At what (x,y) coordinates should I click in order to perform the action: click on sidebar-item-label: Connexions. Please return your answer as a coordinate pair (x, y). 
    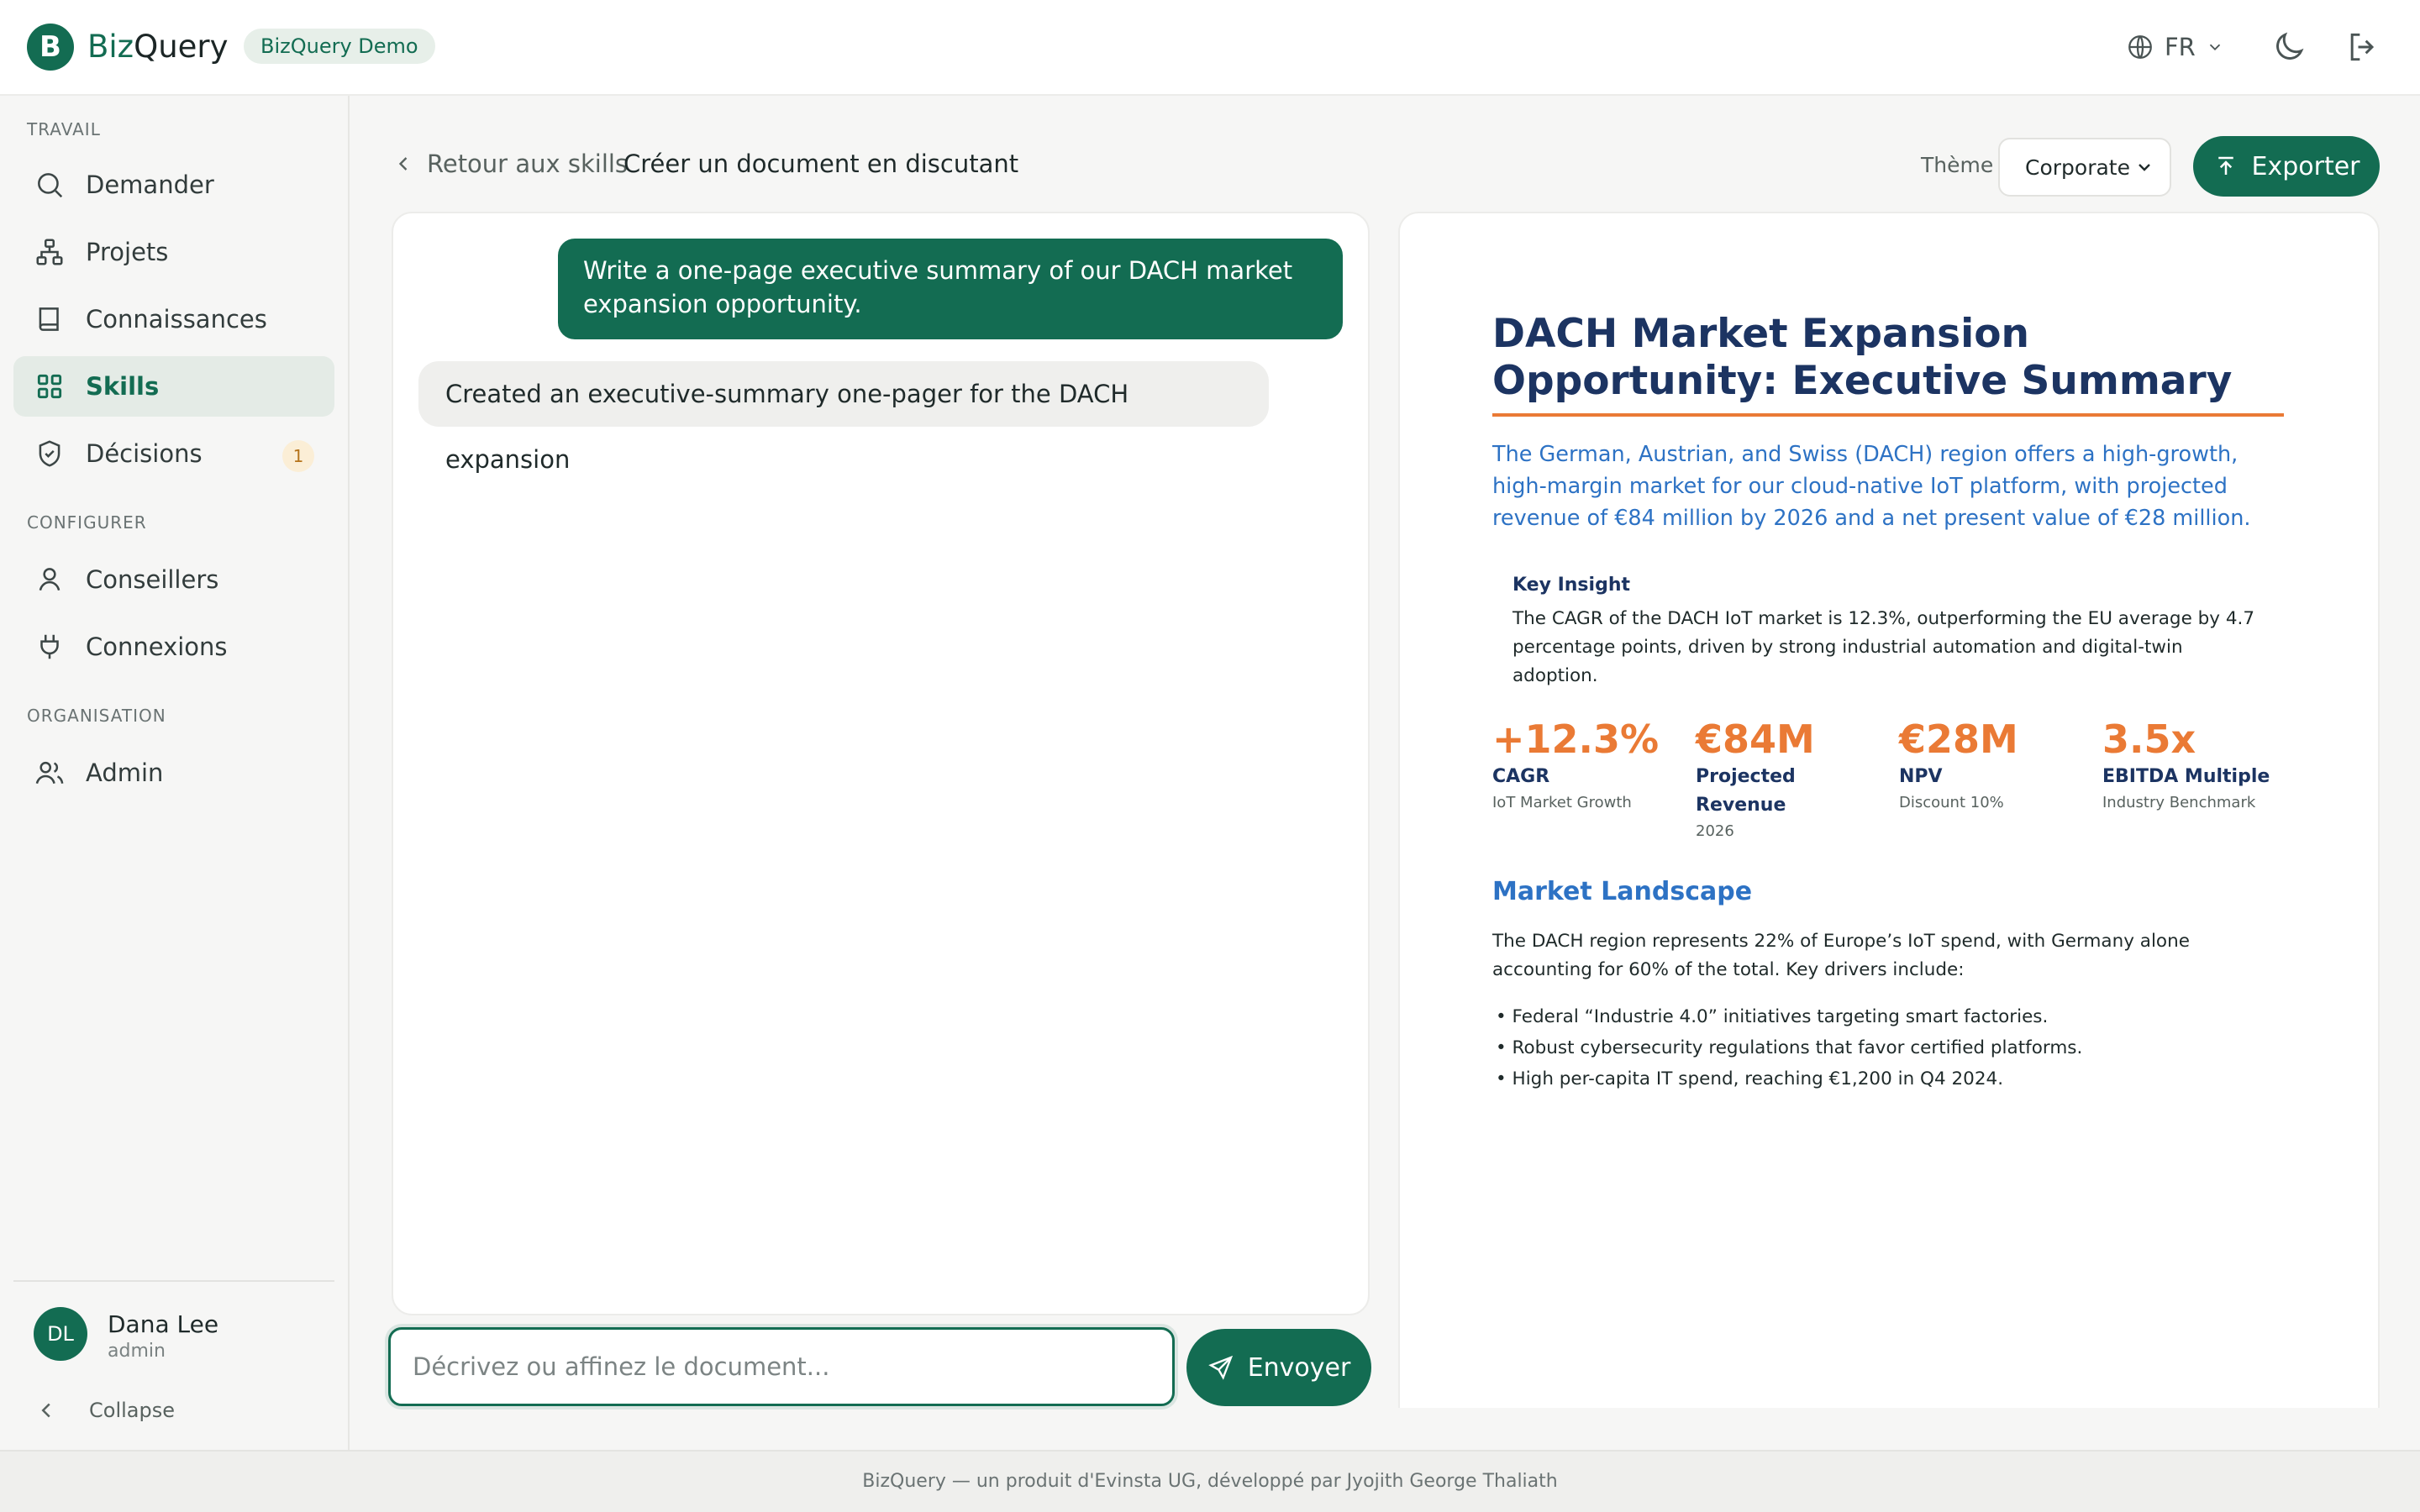
    Looking at the image, I should click on (157, 647).